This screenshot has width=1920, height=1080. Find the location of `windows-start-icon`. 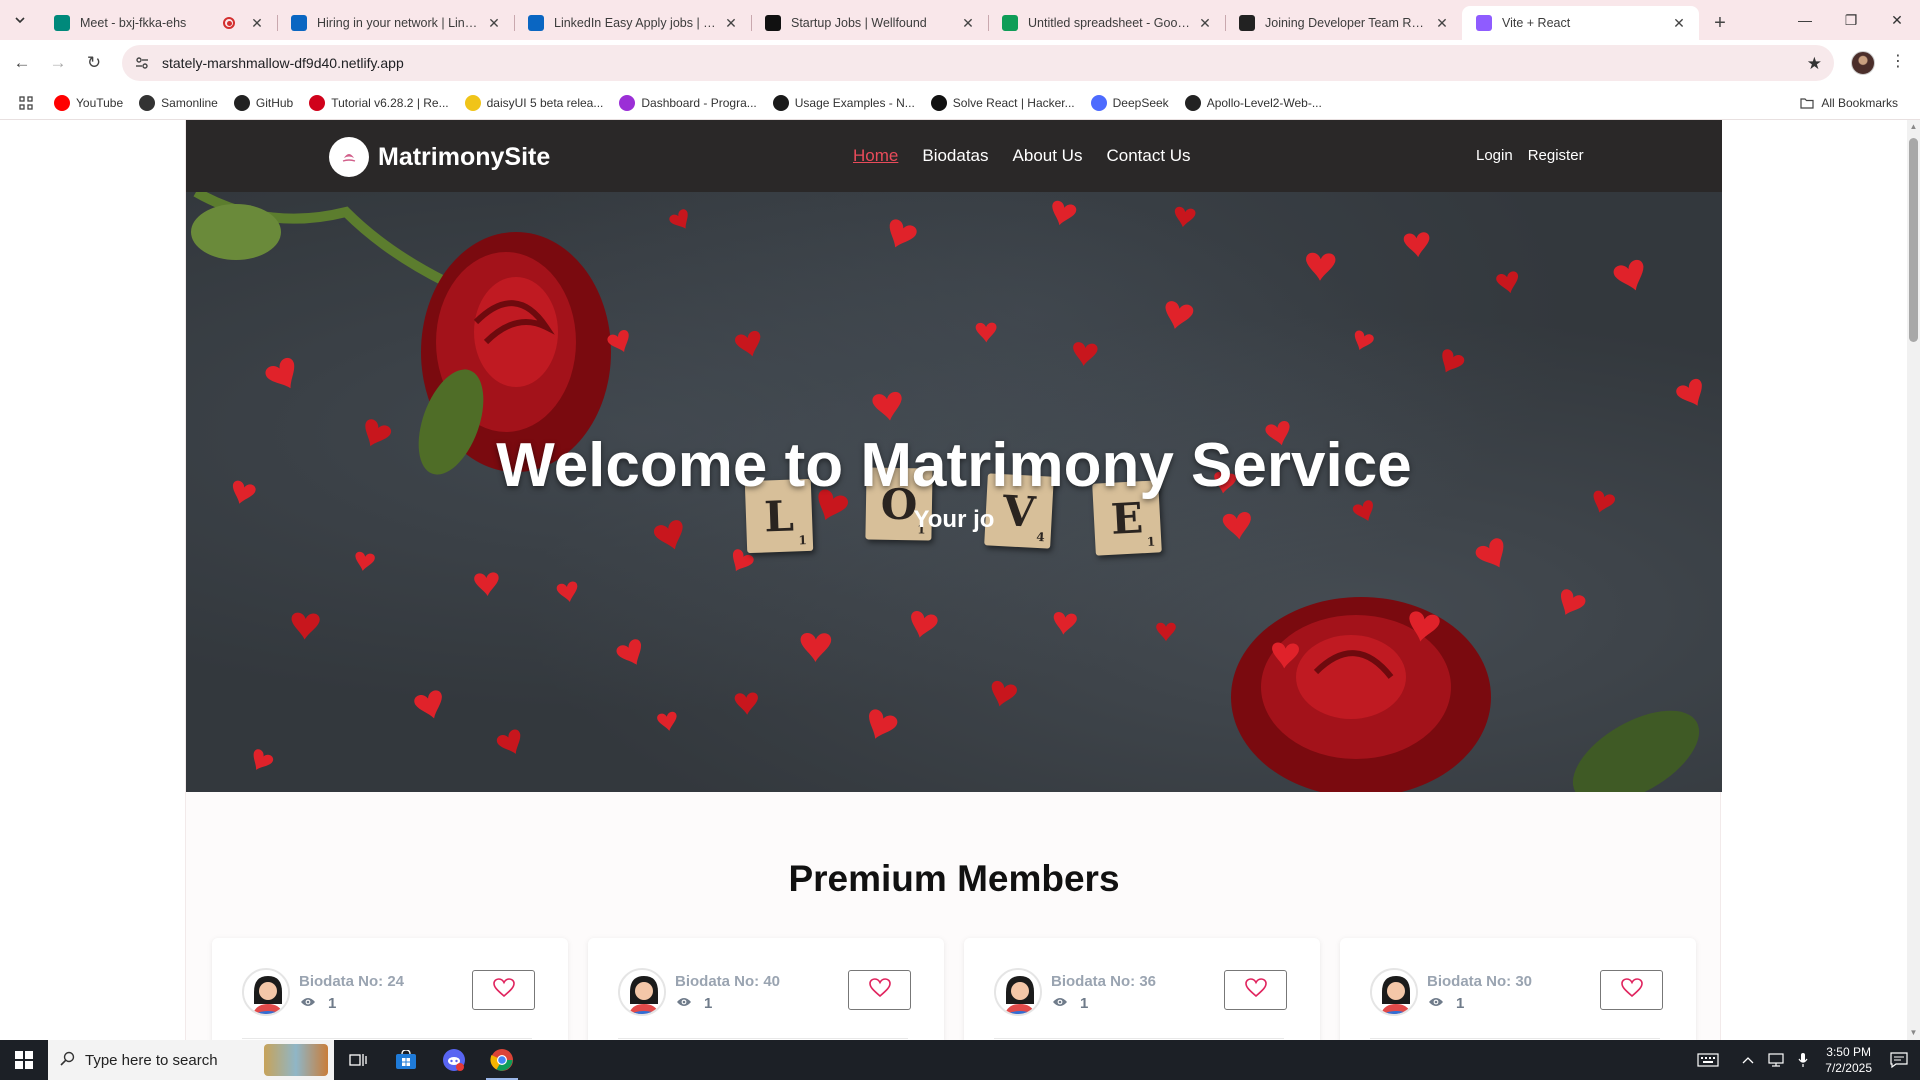

windows-start-icon is located at coordinates (24, 1060).